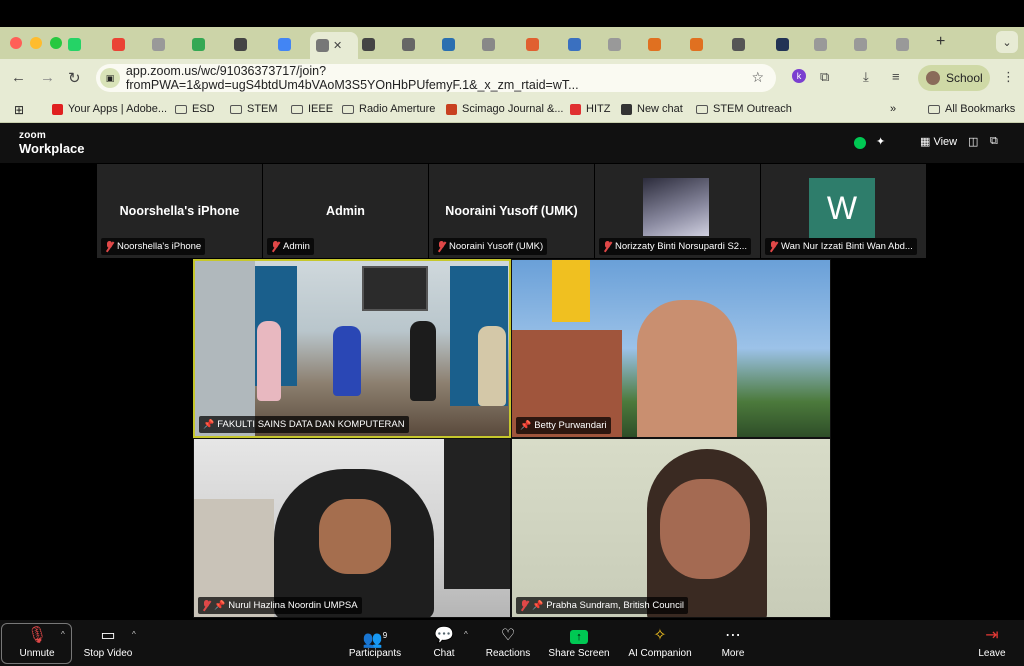  I want to click on participant-name: FAKULTI SAINS DATA DAN KOMPUTERAN, so click(311, 424).